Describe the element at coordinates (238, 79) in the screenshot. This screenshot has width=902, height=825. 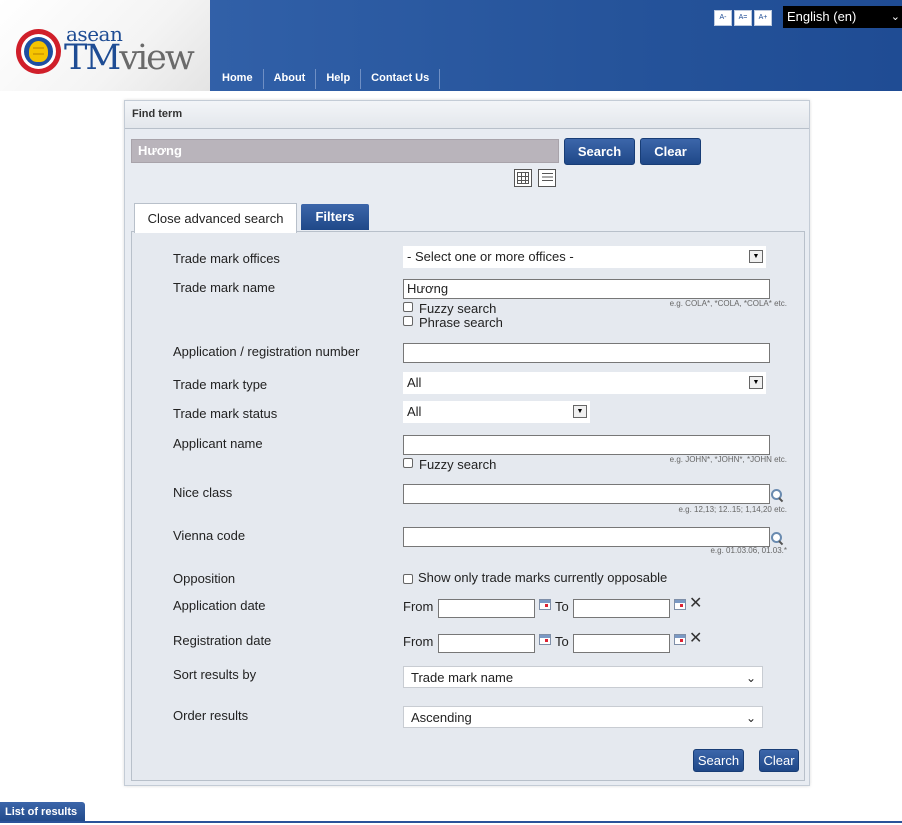
I see `nav-home: Home` at that location.